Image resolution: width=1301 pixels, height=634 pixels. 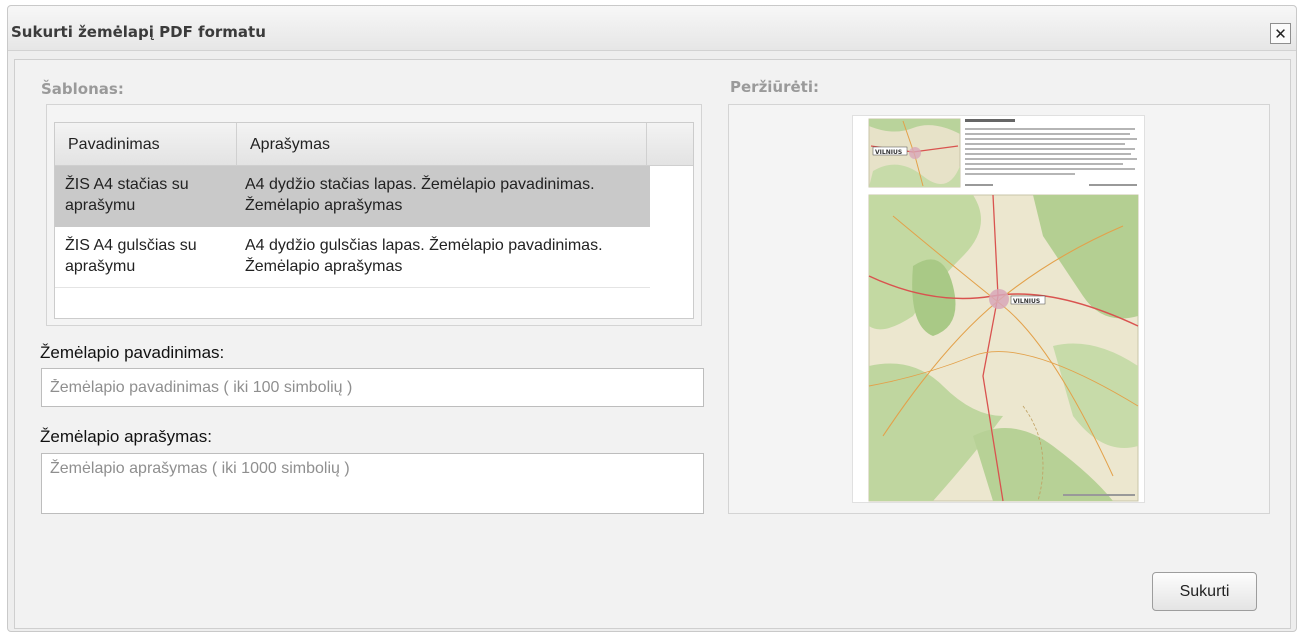 I want to click on close-icon: ✕, so click(x=1280, y=33).